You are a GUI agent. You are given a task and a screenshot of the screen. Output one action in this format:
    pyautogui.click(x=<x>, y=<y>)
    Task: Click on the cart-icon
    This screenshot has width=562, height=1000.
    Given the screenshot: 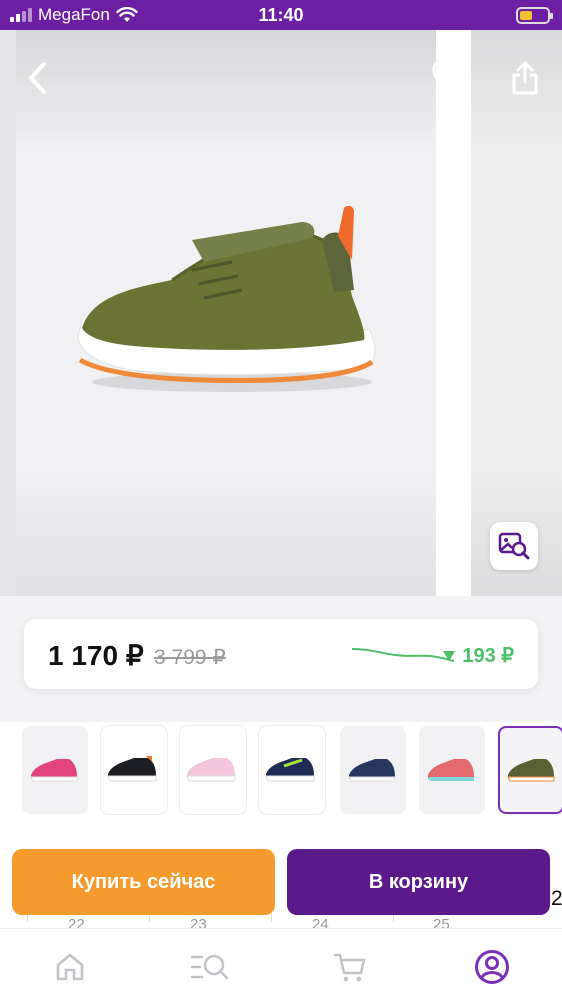 What is the action you would take?
    pyautogui.click(x=349, y=967)
    